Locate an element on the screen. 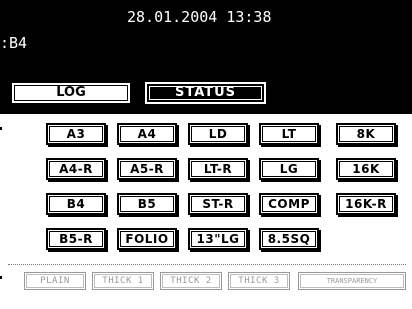 Image resolution: width=412 pixels, height=309 pixels. paper-size-b5r-button: B5-R is located at coordinates (76, 239).